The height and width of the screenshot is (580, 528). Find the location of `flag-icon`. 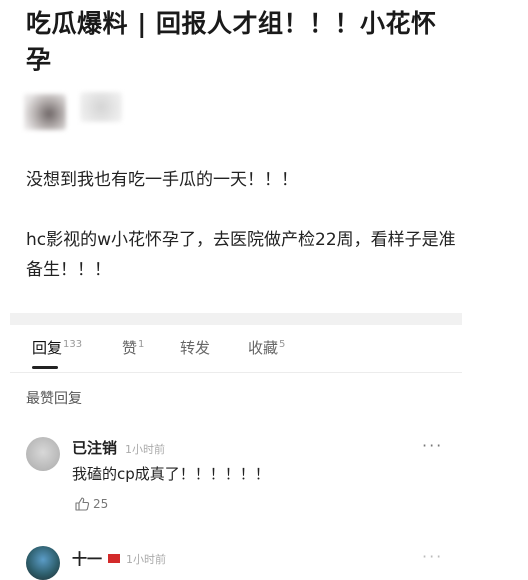

flag-icon is located at coordinates (114, 558).